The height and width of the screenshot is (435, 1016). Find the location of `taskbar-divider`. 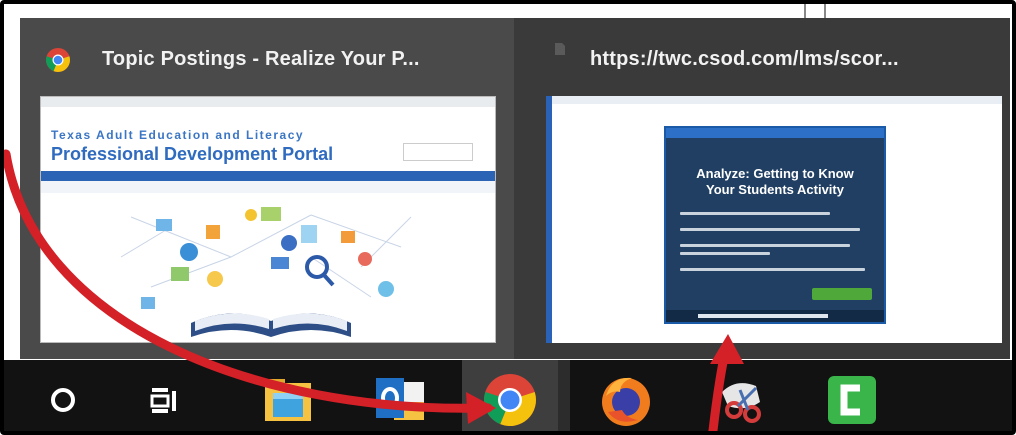

taskbar-divider is located at coordinates (564, 395).